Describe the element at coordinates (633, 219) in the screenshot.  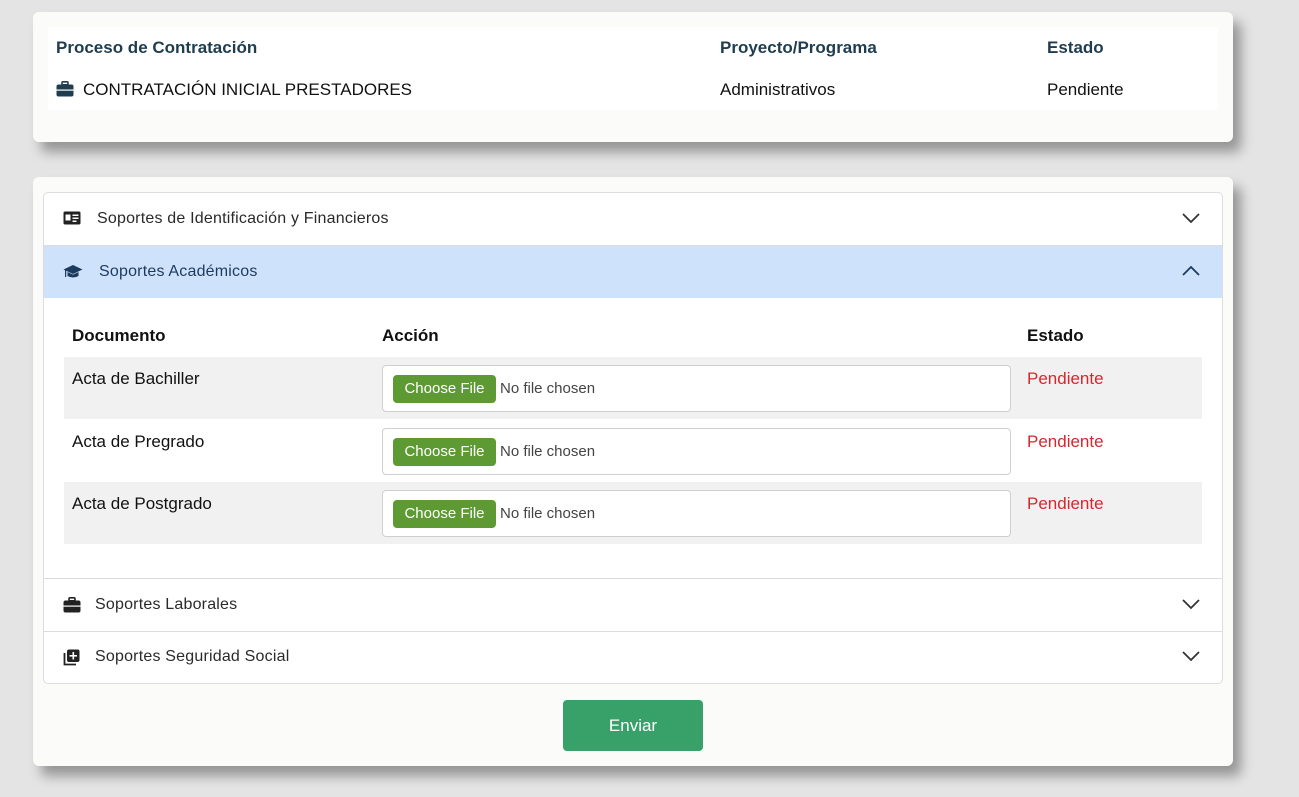
I see `section-identificacion-header: Soportes de Identificación y Financieros` at that location.